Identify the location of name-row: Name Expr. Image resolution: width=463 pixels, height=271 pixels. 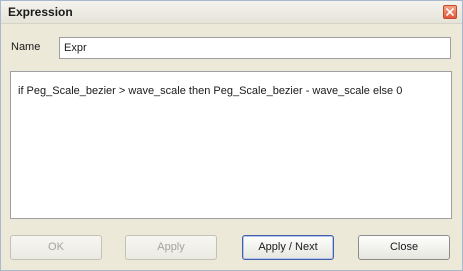
(231, 48).